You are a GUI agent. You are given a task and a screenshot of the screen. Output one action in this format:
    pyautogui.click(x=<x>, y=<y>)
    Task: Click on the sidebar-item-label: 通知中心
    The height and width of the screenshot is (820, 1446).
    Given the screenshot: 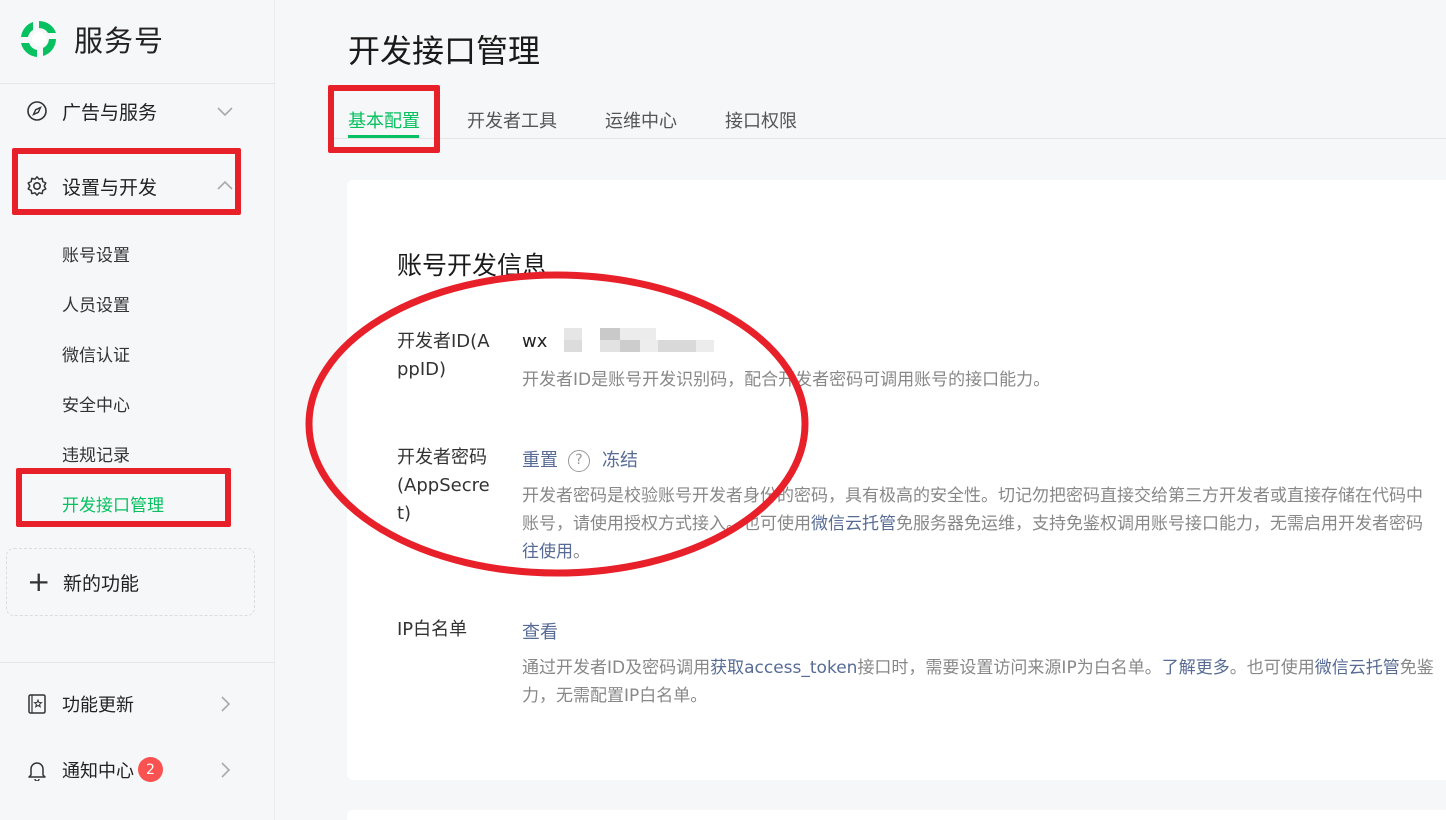 What is the action you would take?
    pyautogui.click(x=98, y=771)
    